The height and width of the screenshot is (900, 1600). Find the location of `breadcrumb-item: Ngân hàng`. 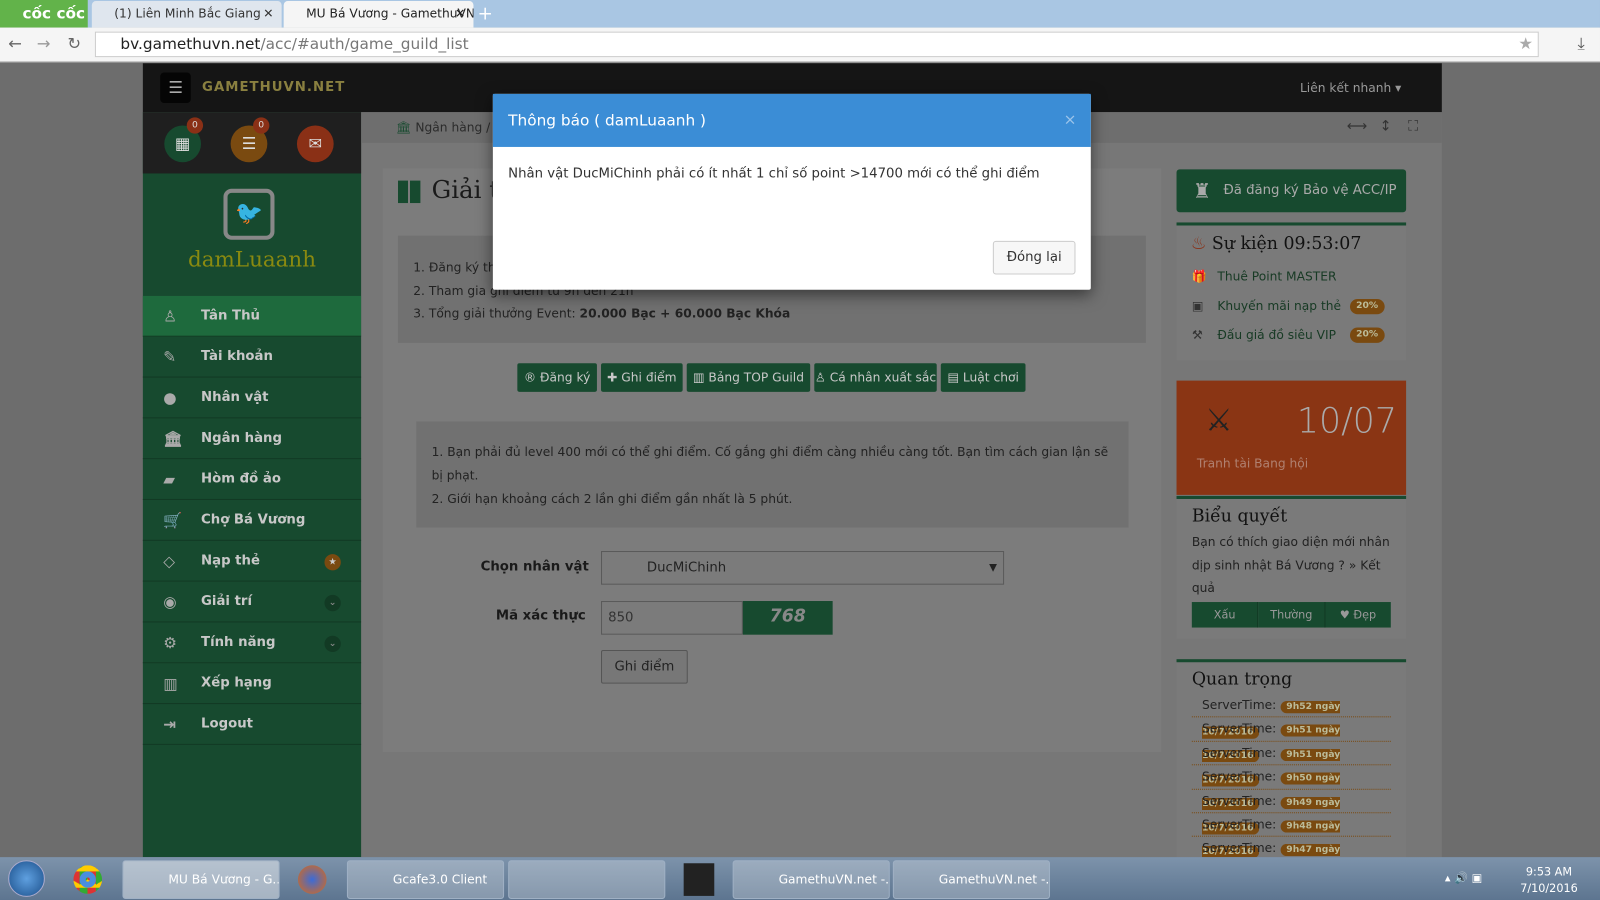

breadcrumb-item: Ngân hàng is located at coordinates (448, 127).